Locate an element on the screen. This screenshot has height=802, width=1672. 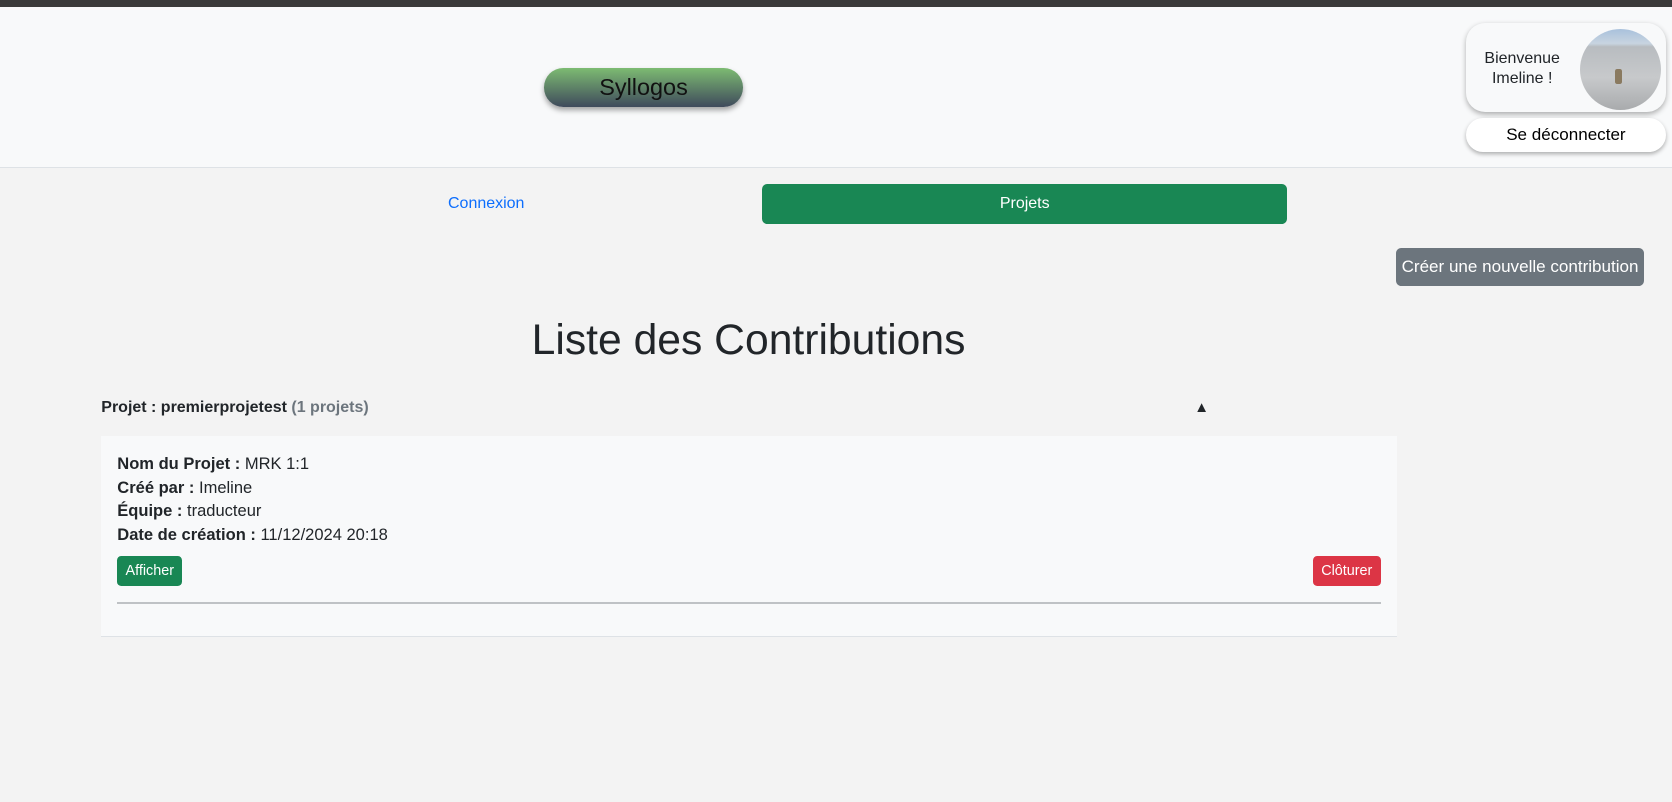
close-contribution-button: Clôturer is located at coordinates (1346, 571).